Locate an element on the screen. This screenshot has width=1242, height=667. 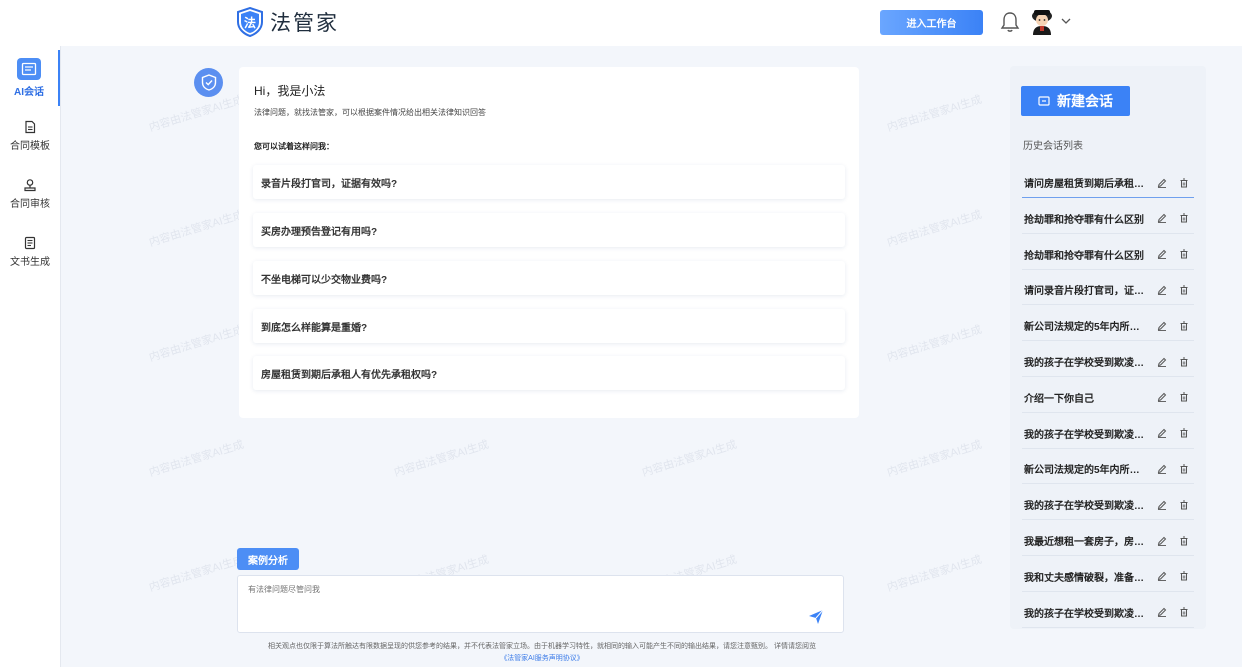
history-item: 我和丈夫感情破裂，准备离婚 is located at coordinates (1108, 577).